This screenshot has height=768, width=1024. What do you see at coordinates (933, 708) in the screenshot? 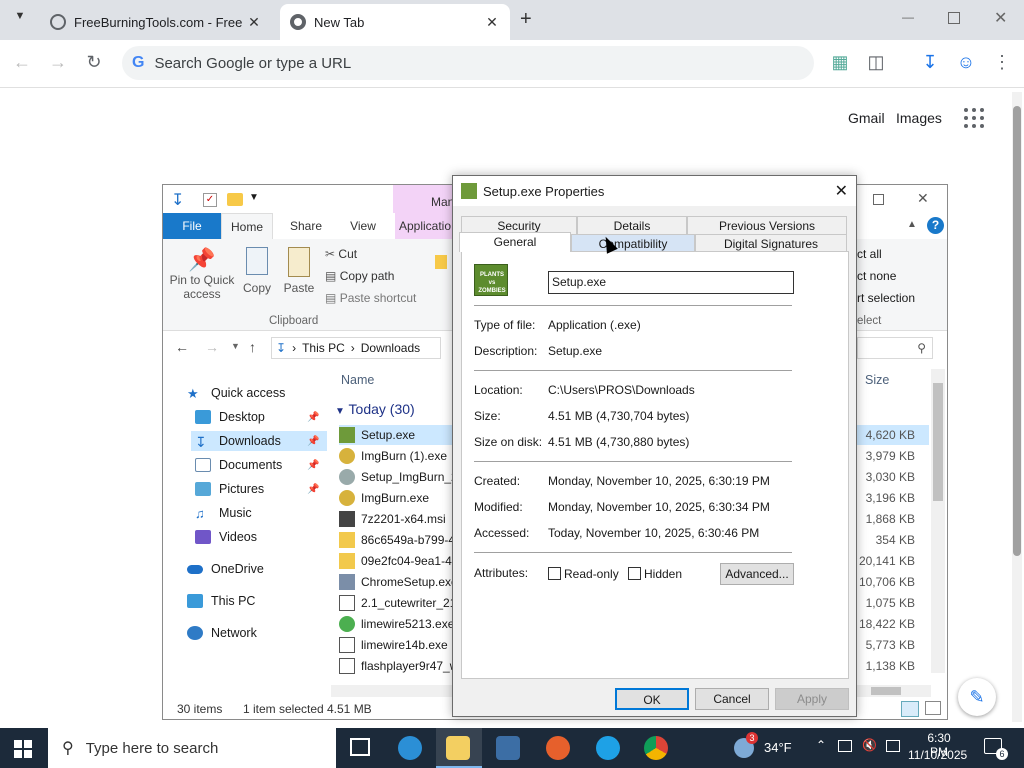
I see `large-icons-view-icon` at bounding box center [933, 708].